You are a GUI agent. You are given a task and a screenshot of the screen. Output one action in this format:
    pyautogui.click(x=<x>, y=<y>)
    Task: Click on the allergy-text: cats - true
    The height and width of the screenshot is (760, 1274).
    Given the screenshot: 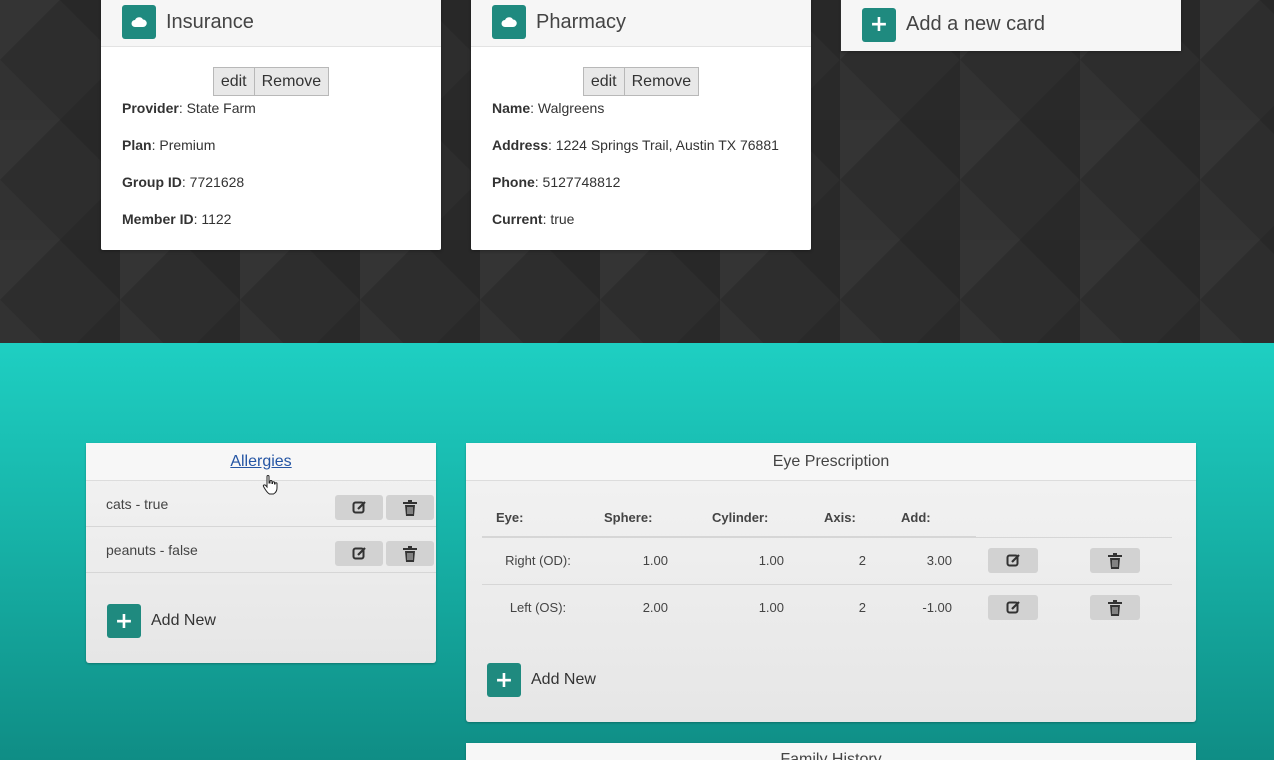 What is the action you would take?
    pyautogui.click(x=137, y=503)
    